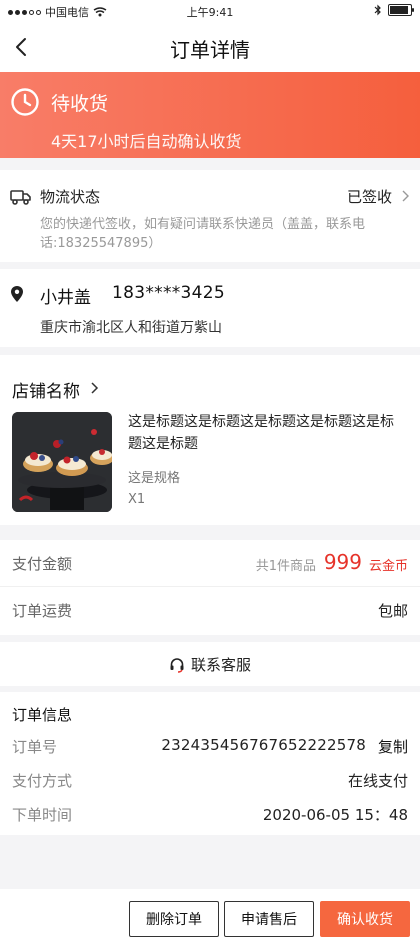 This screenshot has height=949, width=420. What do you see at coordinates (377, 10) in the screenshot?
I see `bluetooth-icon` at bounding box center [377, 10].